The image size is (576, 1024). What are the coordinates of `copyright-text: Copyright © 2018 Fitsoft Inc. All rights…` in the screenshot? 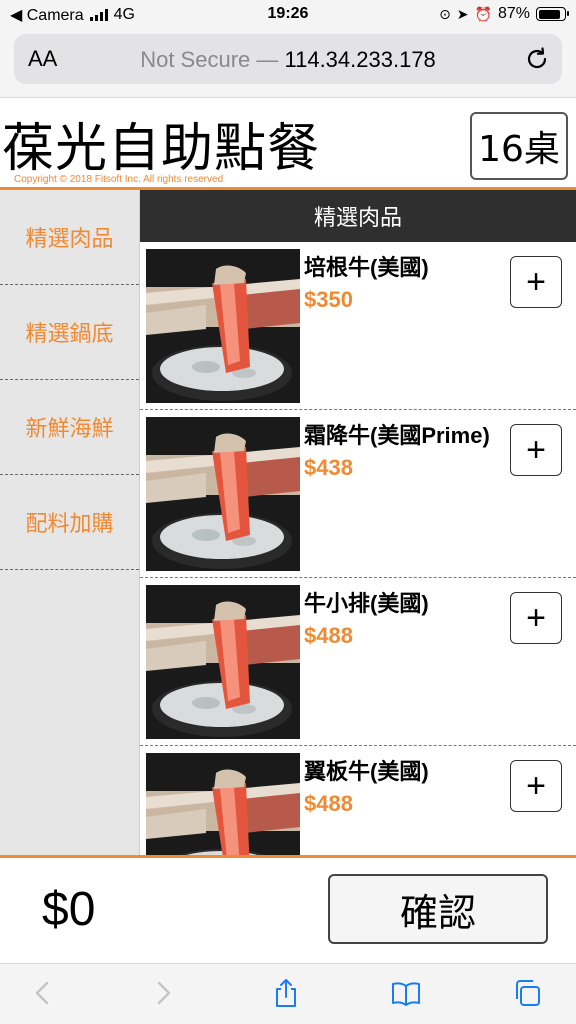 It's located at (119, 179).